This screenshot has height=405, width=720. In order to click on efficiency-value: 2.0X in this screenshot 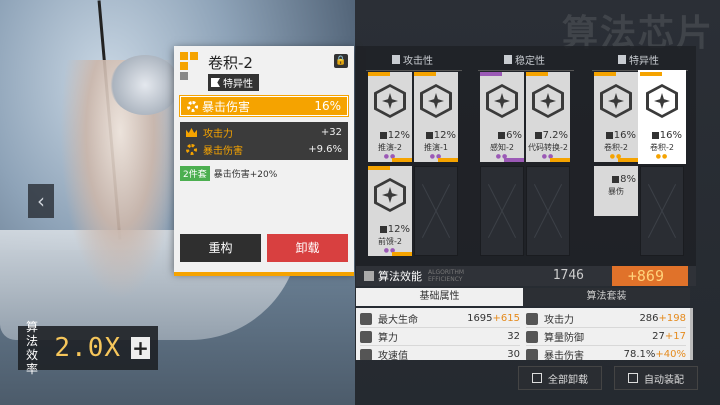, I will do `click(88, 348)`.